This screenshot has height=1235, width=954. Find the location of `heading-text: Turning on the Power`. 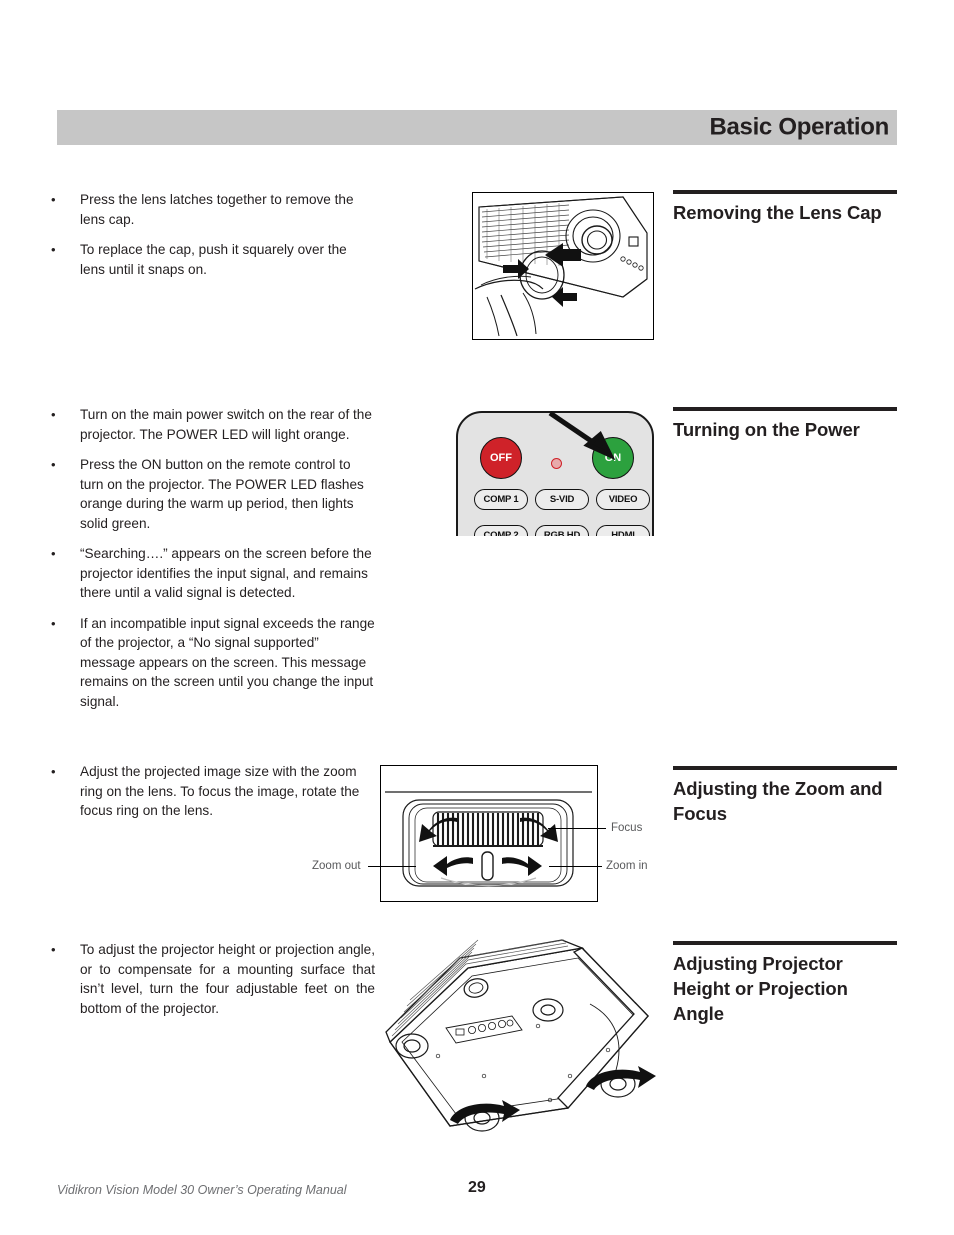

heading-text: Turning on the Power is located at coordinates (766, 429).